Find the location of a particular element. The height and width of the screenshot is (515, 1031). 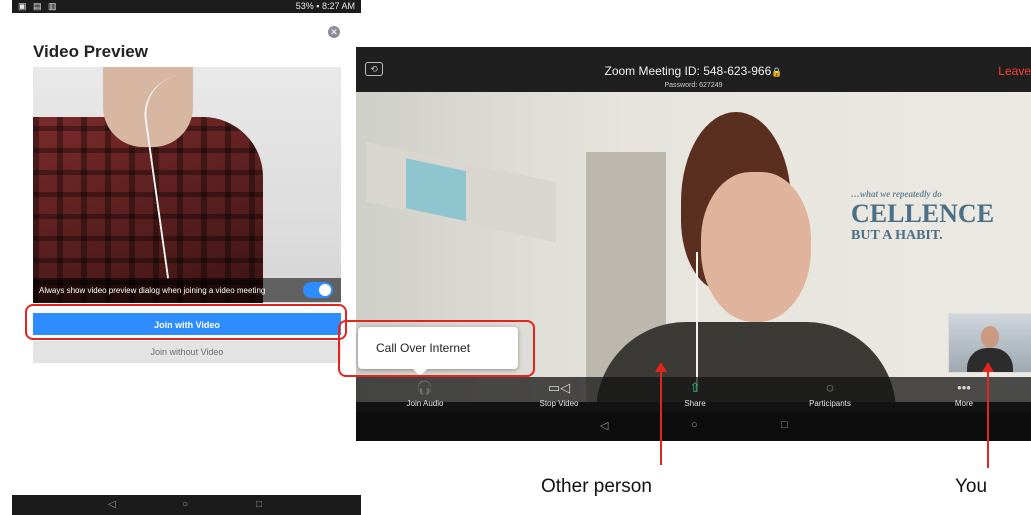

arrow-you-line is located at coordinates (988, 419).